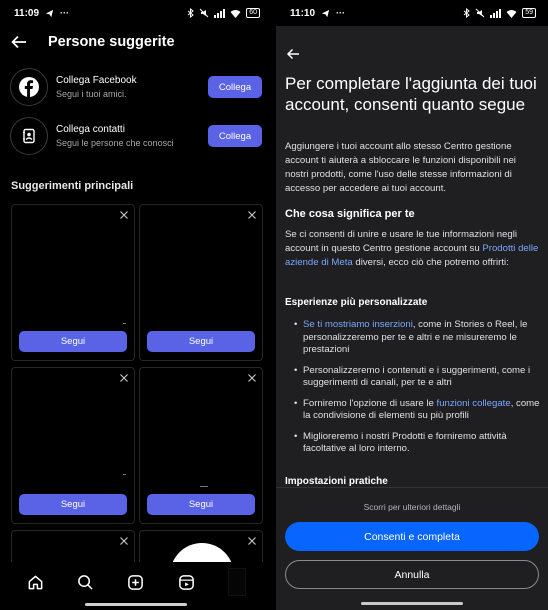 The height and width of the screenshot is (610, 548). Describe the element at coordinates (412, 536) in the screenshot. I see `consent-complete-button: Consenti e completa` at that location.